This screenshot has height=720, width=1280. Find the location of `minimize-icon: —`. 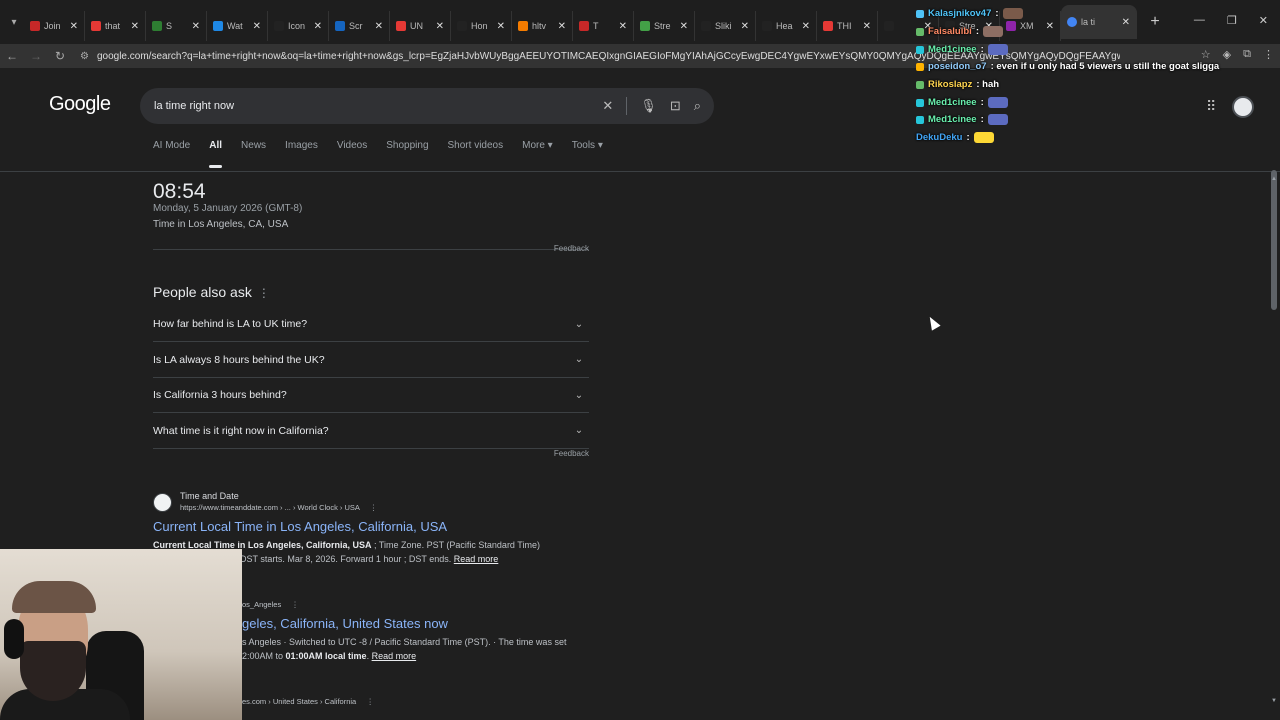

minimize-icon: — is located at coordinates (1199, 20).